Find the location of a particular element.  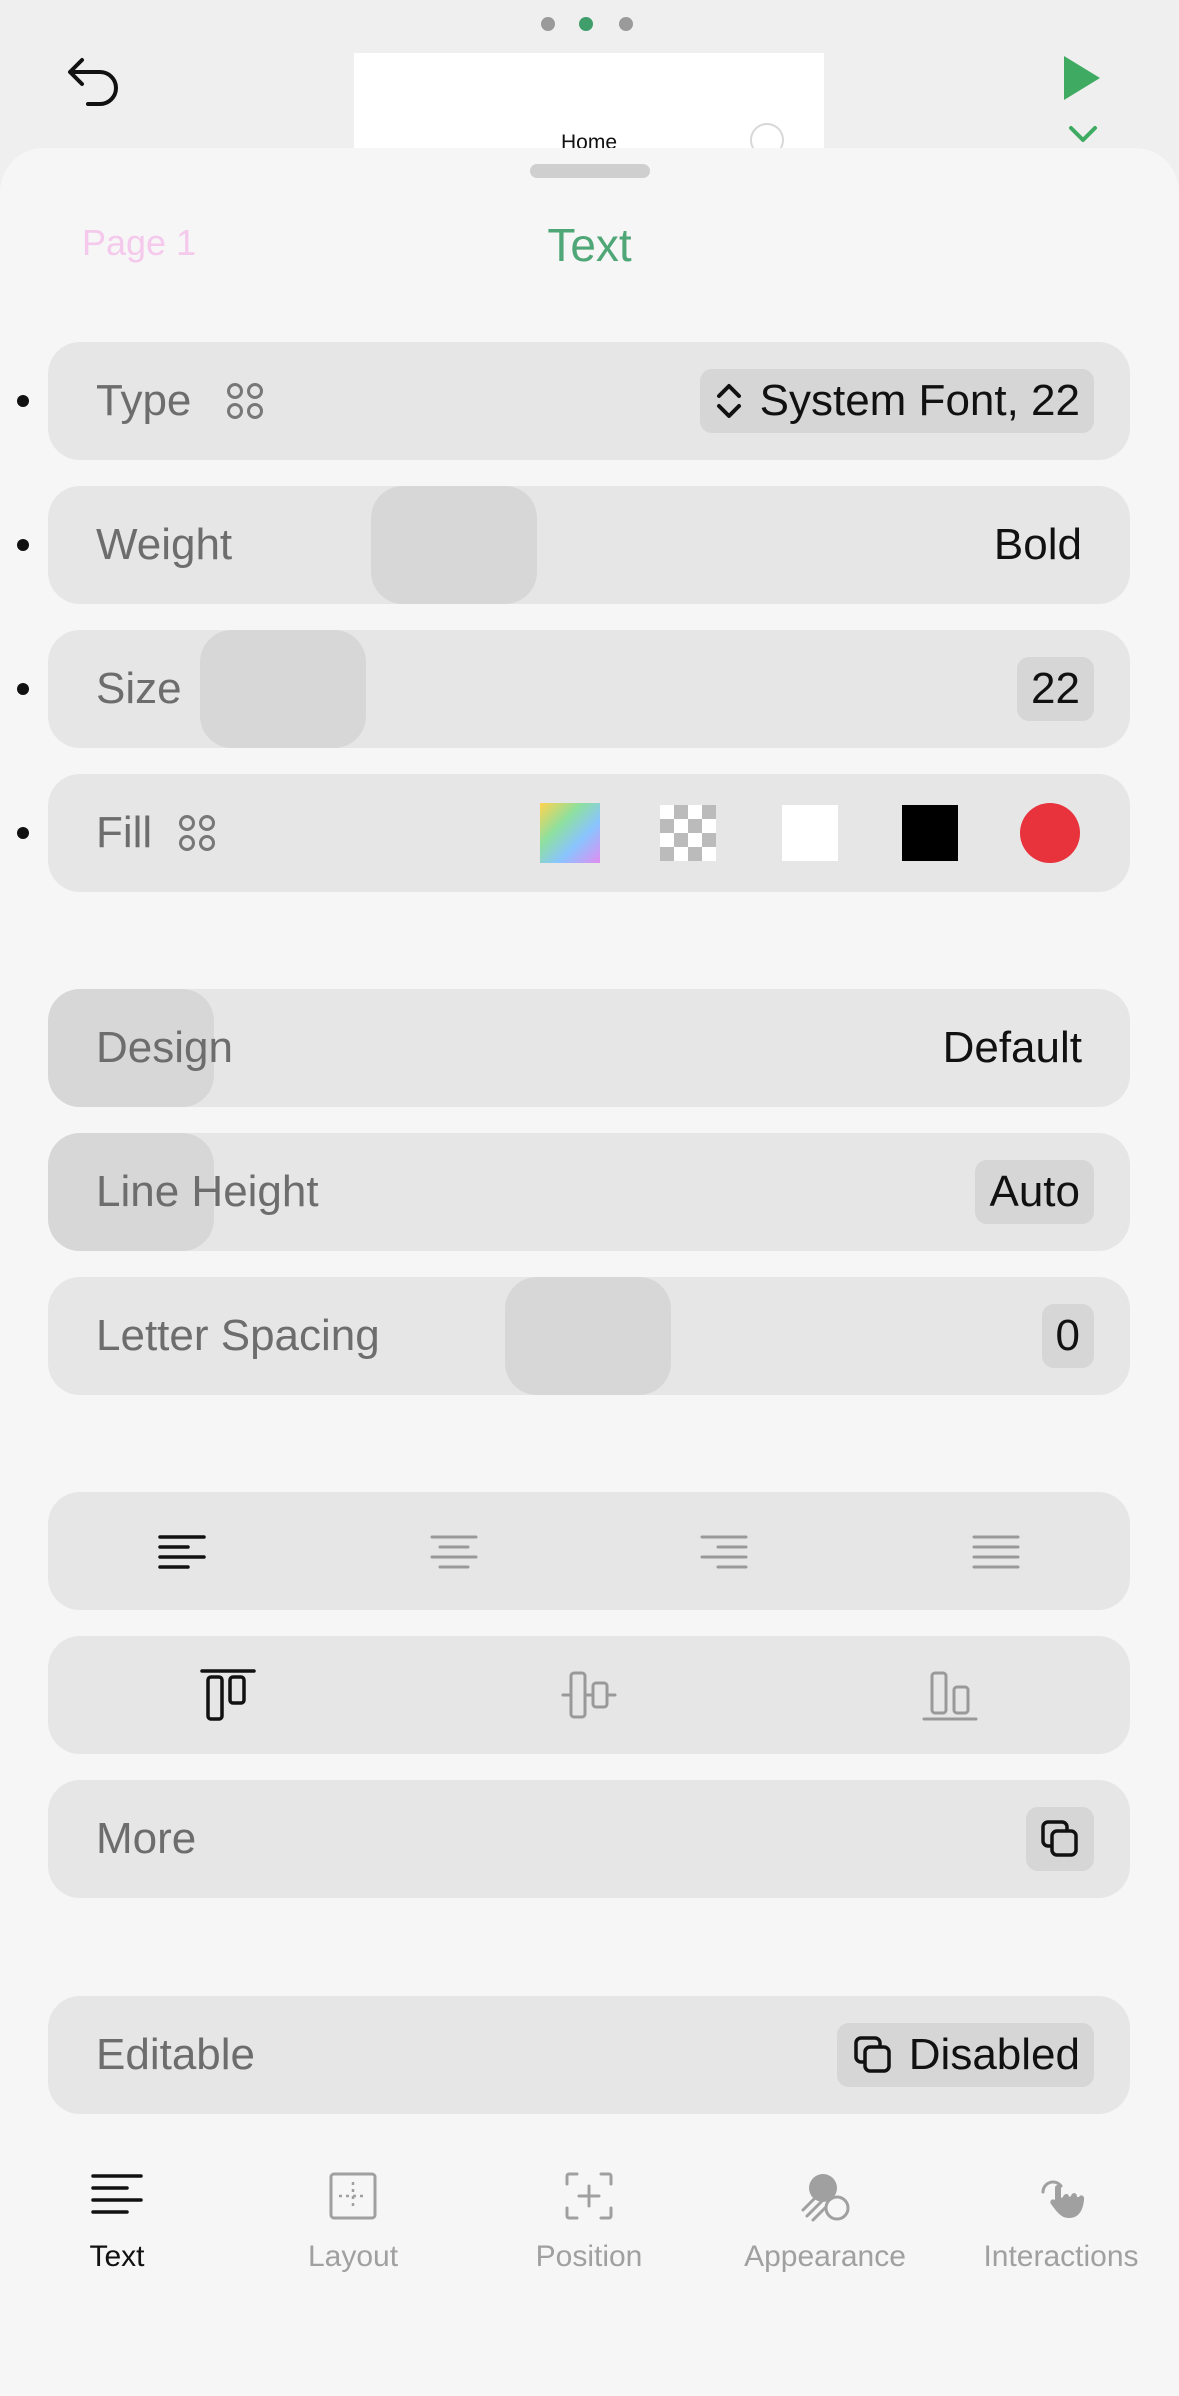

play-icon is located at coordinates (1082, 78).